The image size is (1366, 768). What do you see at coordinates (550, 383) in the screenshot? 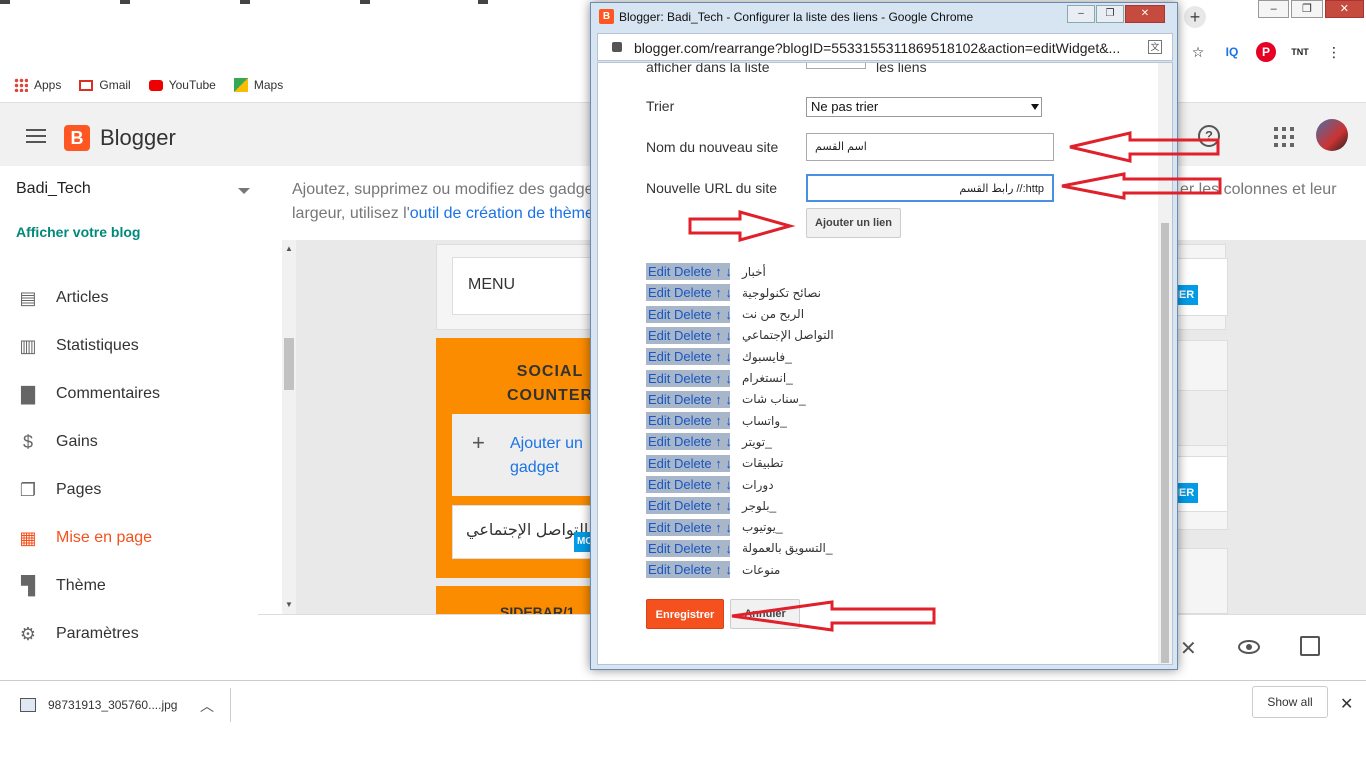
I see `section-title: SOCIAL COUNTER` at bounding box center [550, 383].